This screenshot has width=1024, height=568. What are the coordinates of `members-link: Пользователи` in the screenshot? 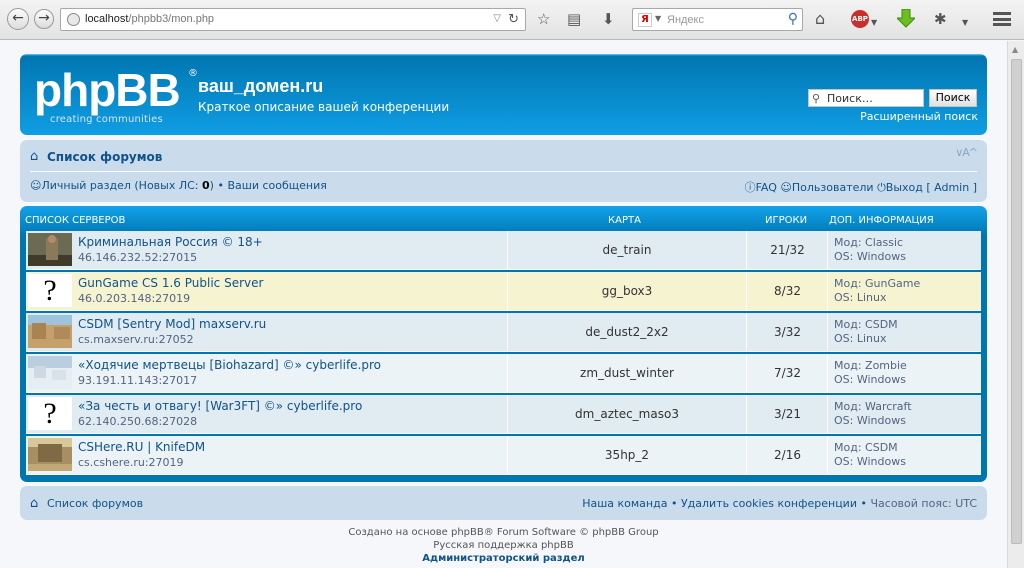 It's located at (833, 187).